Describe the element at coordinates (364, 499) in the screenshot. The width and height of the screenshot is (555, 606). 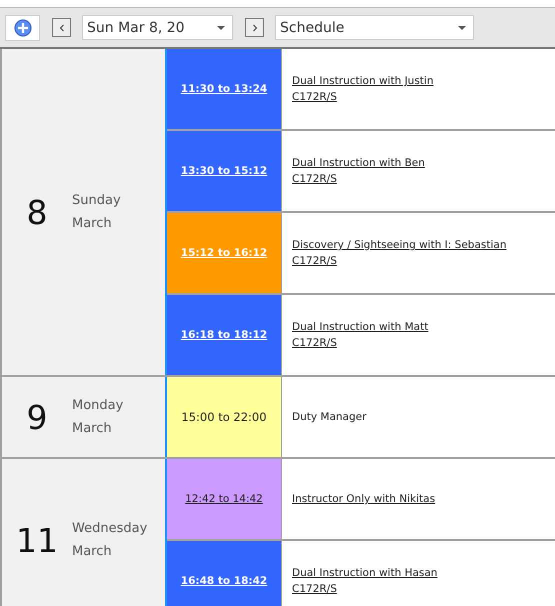
I see `booking-link: Instructor Only with Nikitas` at that location.